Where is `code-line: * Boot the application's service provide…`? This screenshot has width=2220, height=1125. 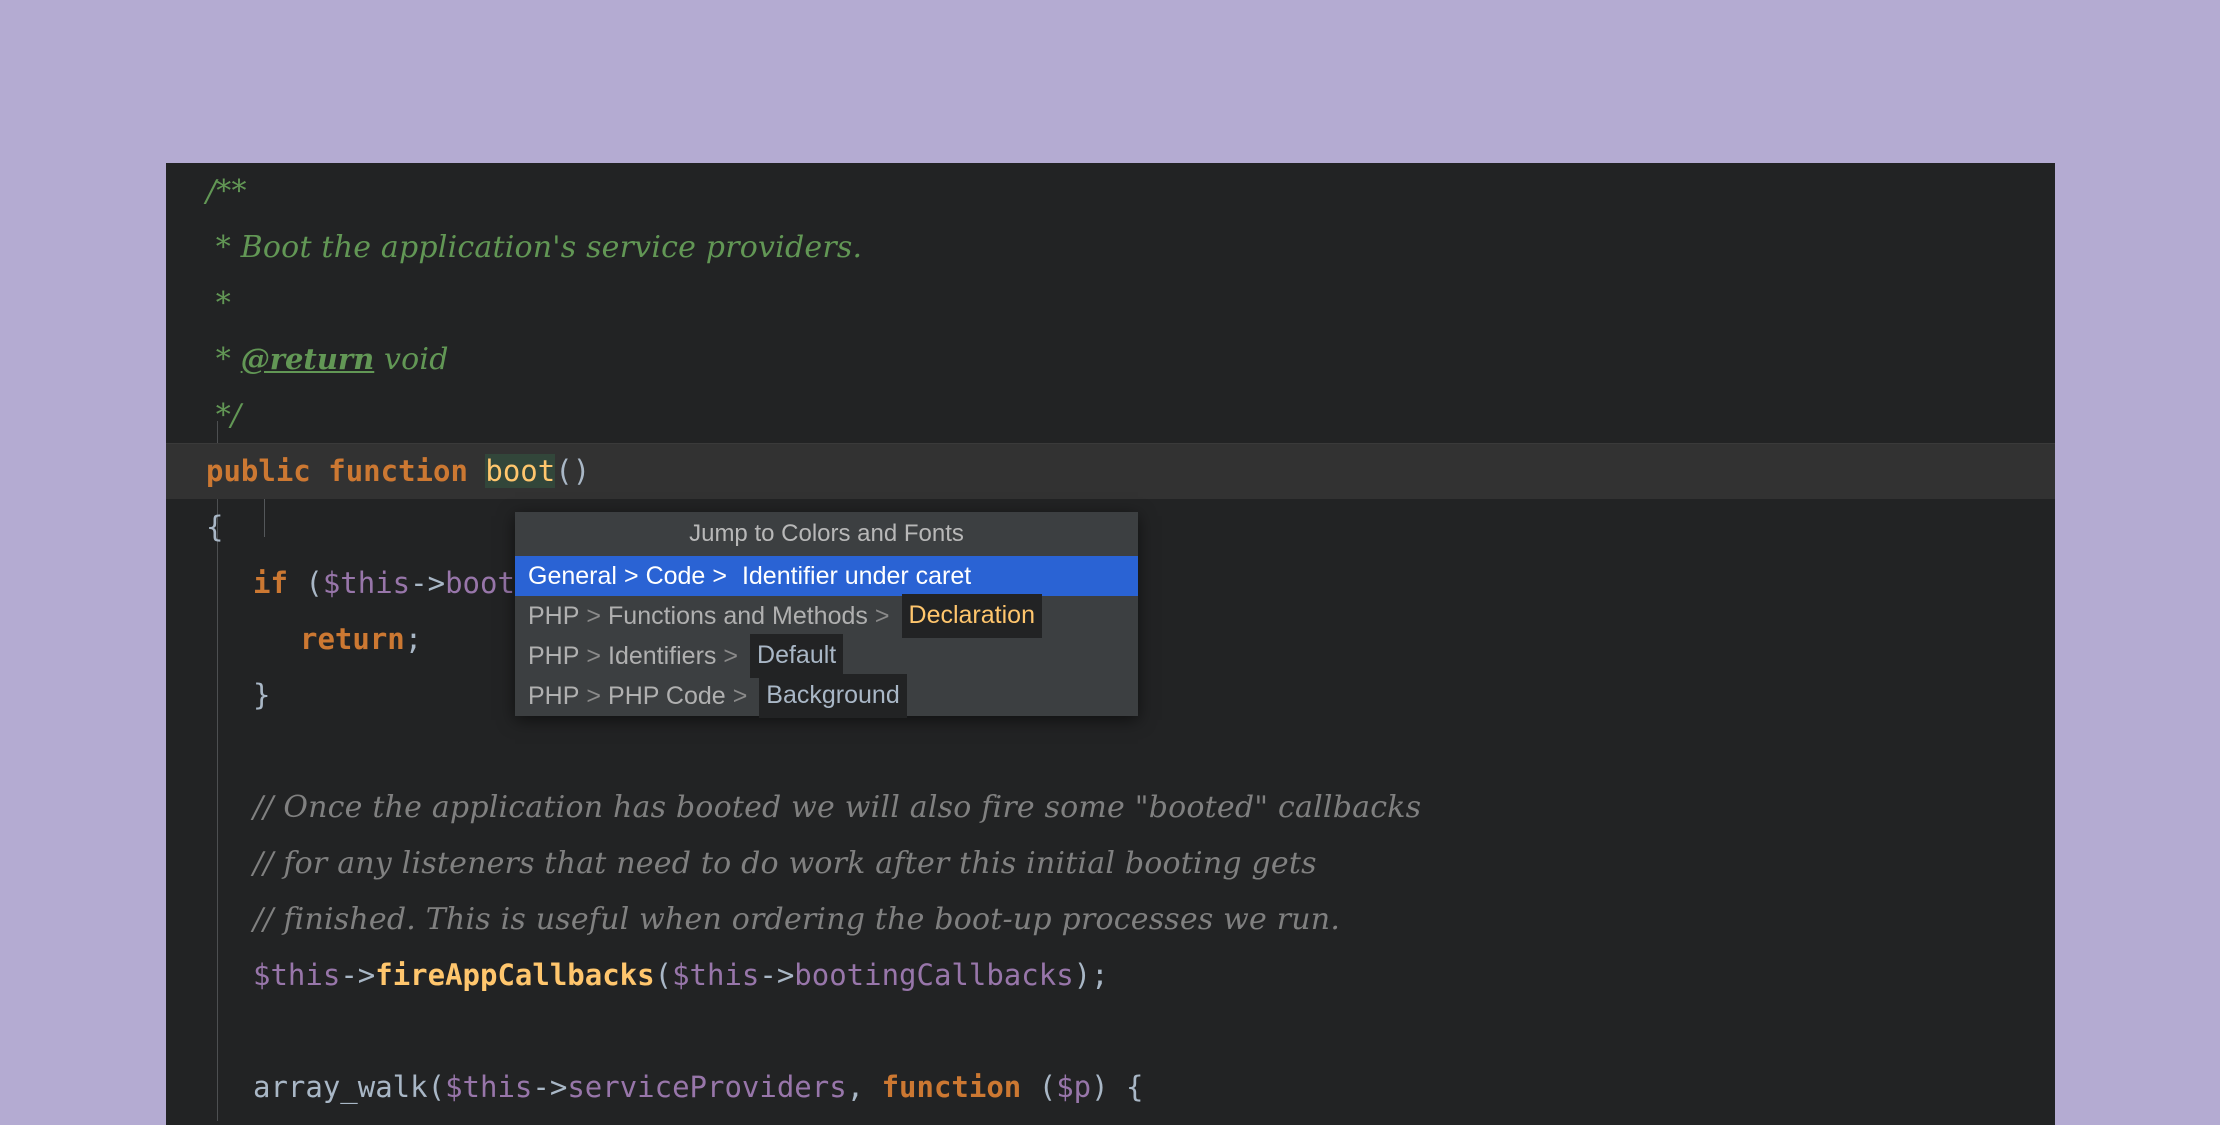
code-line: * Boot the application's service provide… is located at coordinates (1110, 247).